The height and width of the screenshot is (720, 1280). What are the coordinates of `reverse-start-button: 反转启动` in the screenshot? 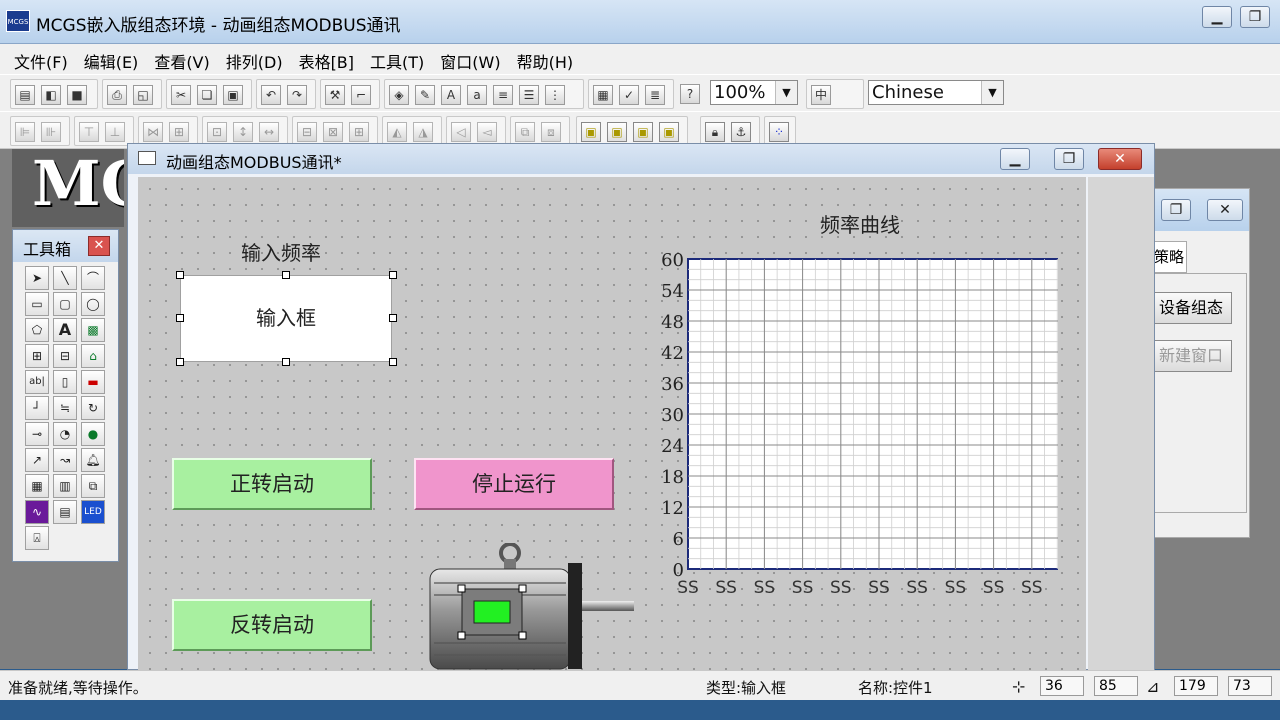 It's located at (272, 625).